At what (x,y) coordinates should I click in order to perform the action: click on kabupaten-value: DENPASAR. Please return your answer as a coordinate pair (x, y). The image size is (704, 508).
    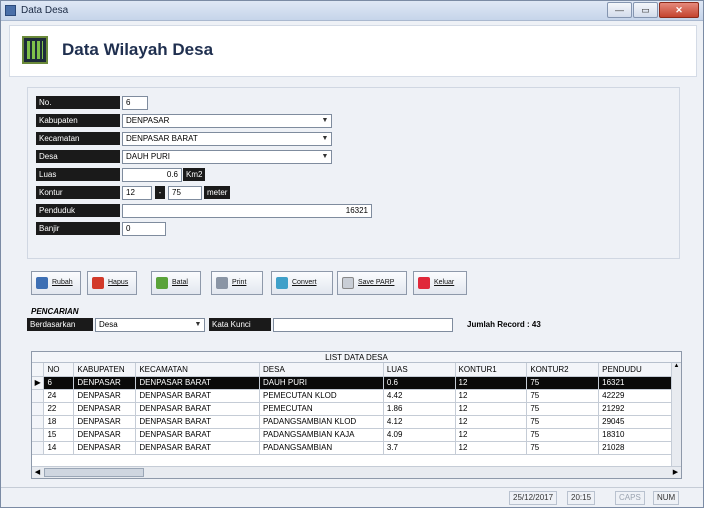
    Looking at the image, I should click on (148, 120).